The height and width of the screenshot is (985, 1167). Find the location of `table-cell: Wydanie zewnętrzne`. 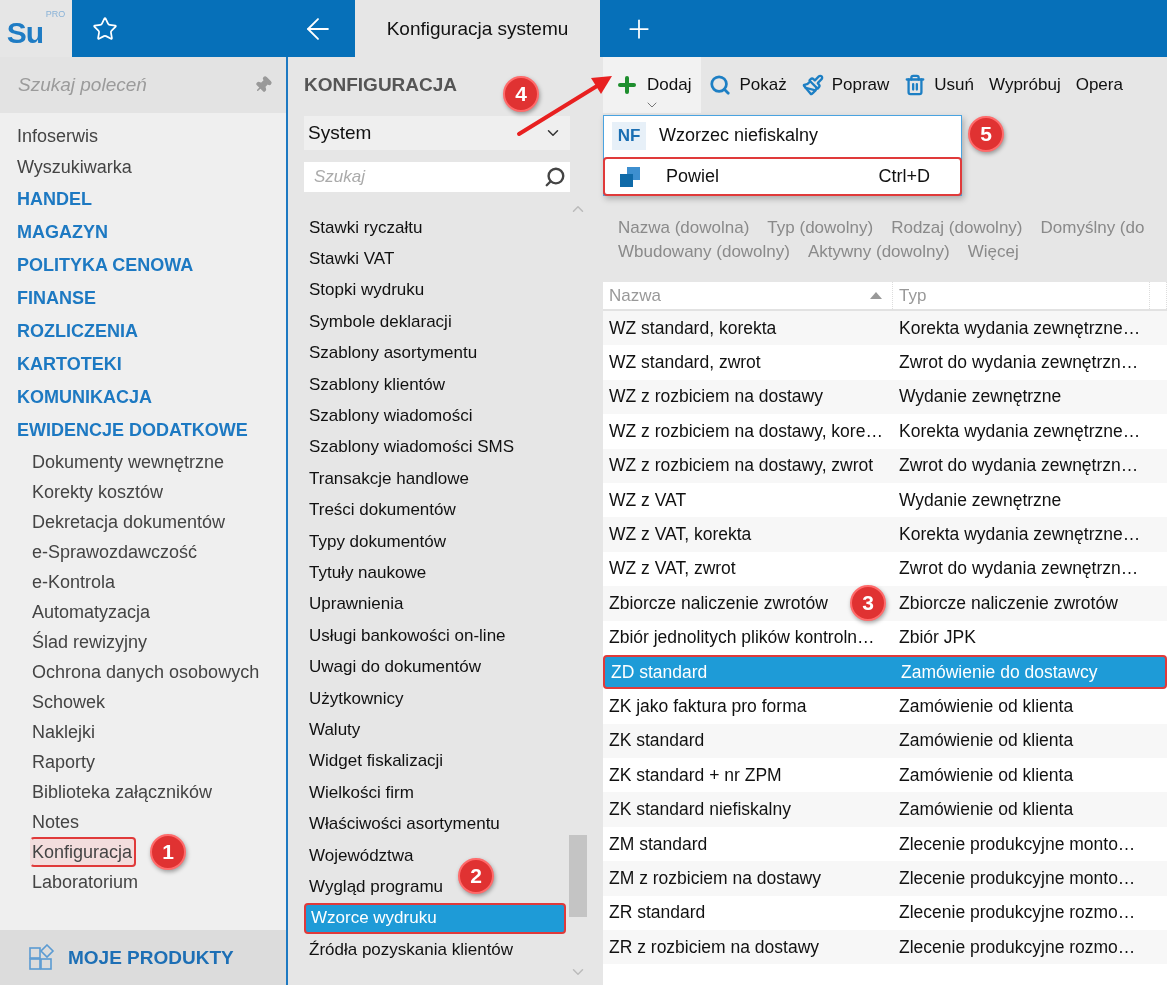

table-cell: Wydanie zewnętrzne is located at coordinates (980, 500).